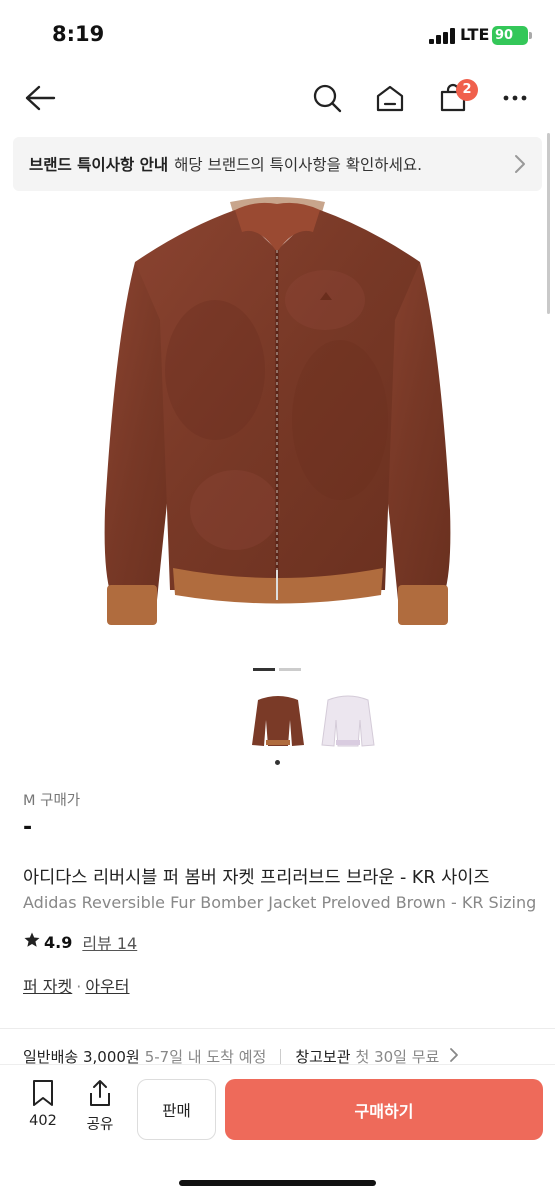  What do you see at coordinates (327, 98) in the screenshot?
I see `search-icon` at bounding box center [327, 98].